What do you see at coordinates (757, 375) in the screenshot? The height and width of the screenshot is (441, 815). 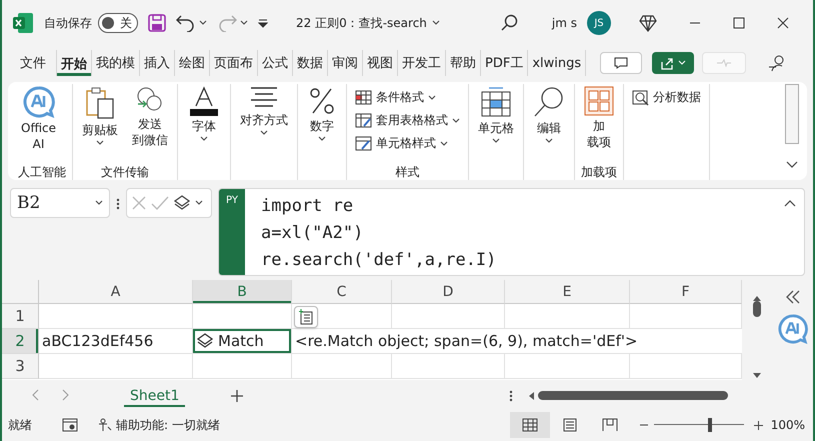 I see `down-arrow-icon` at bounding box center [757, 375].